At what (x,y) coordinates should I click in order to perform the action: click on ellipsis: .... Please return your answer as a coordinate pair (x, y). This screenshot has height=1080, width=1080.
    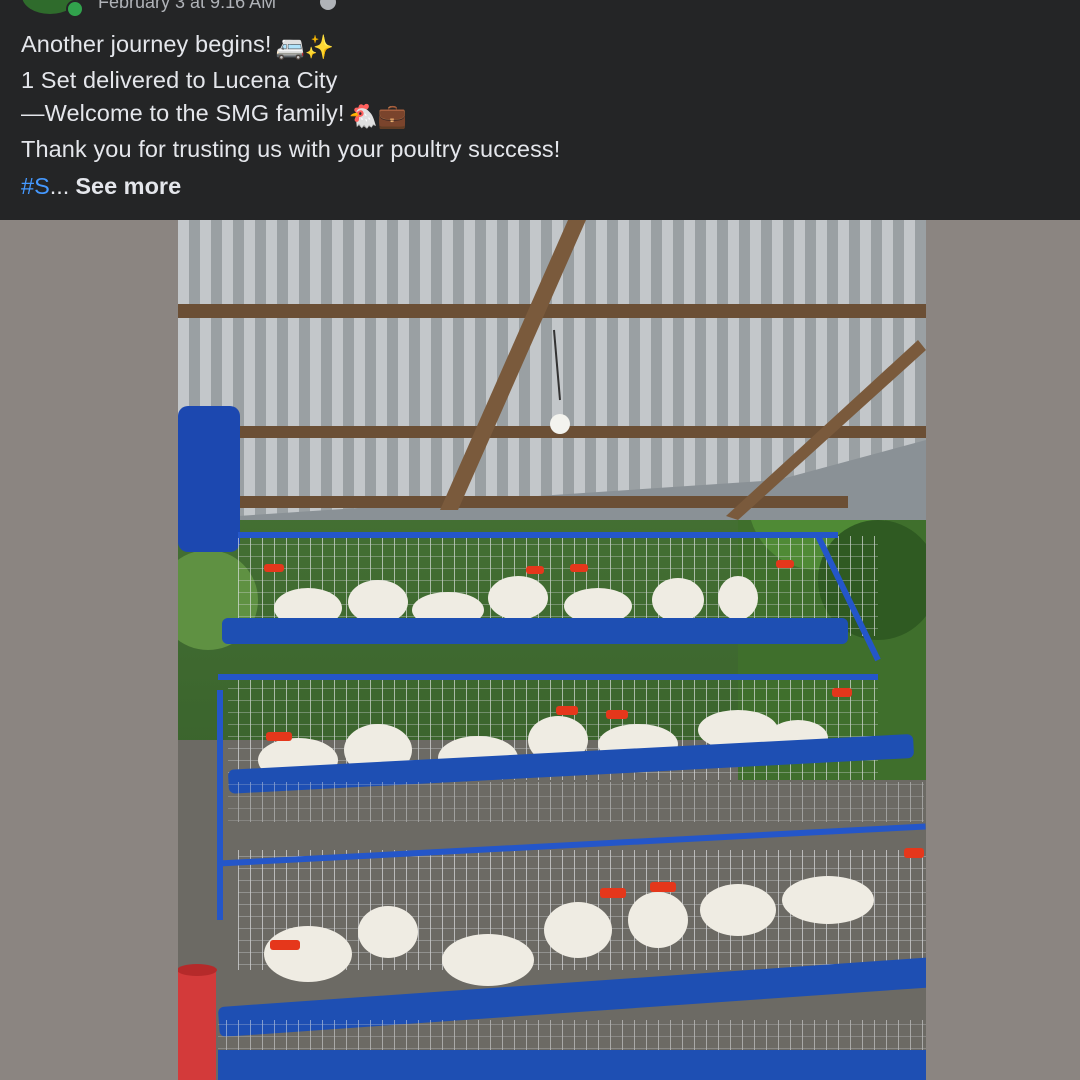
    Looking at the image, I should click on (59, 186).